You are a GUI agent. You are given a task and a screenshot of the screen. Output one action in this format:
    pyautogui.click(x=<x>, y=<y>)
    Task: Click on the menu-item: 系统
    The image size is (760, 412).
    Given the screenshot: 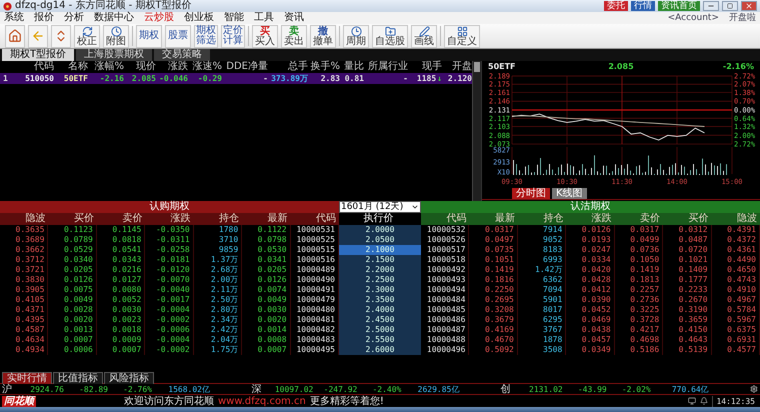 What is the action you would take?
    pyautogui.click(x=14, y=18)
    